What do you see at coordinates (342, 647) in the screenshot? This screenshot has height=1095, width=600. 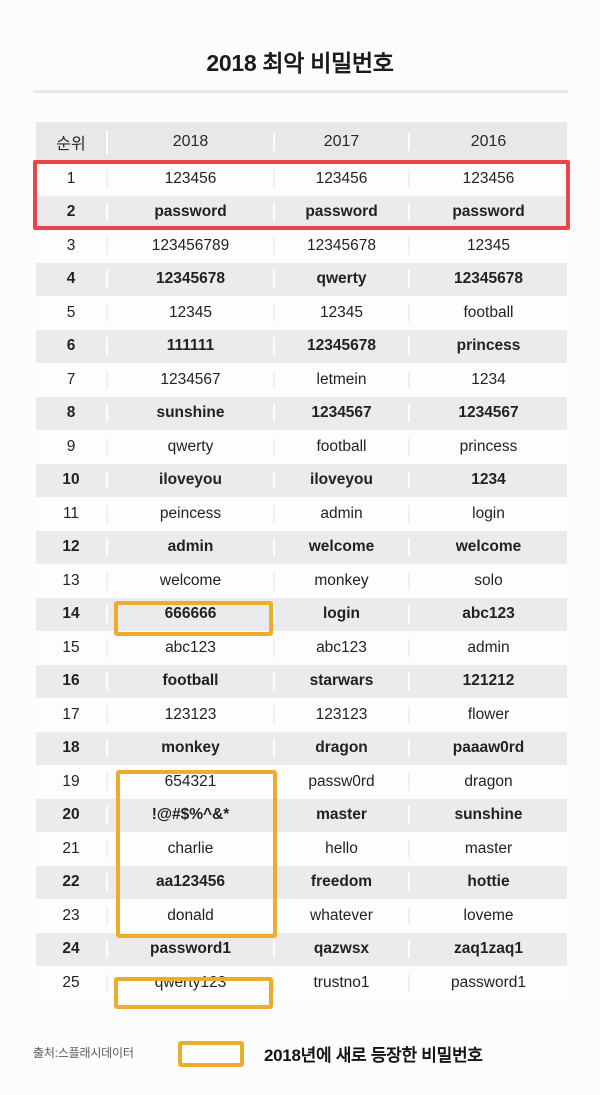 I see `password-2017-cell: abc123` at bounding box center [342, 647].